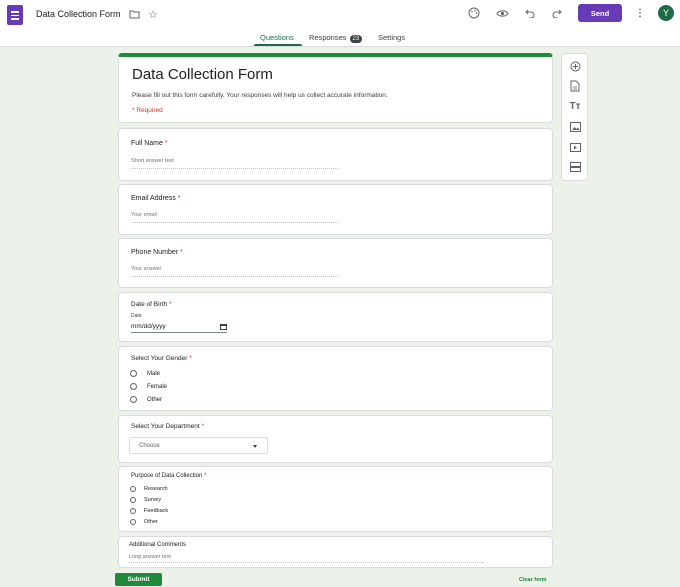 Image resolution: width=680 pixels, height=587 pixels. I want to click on question-label: Purpose of Data Collection *, so click(169, 476).